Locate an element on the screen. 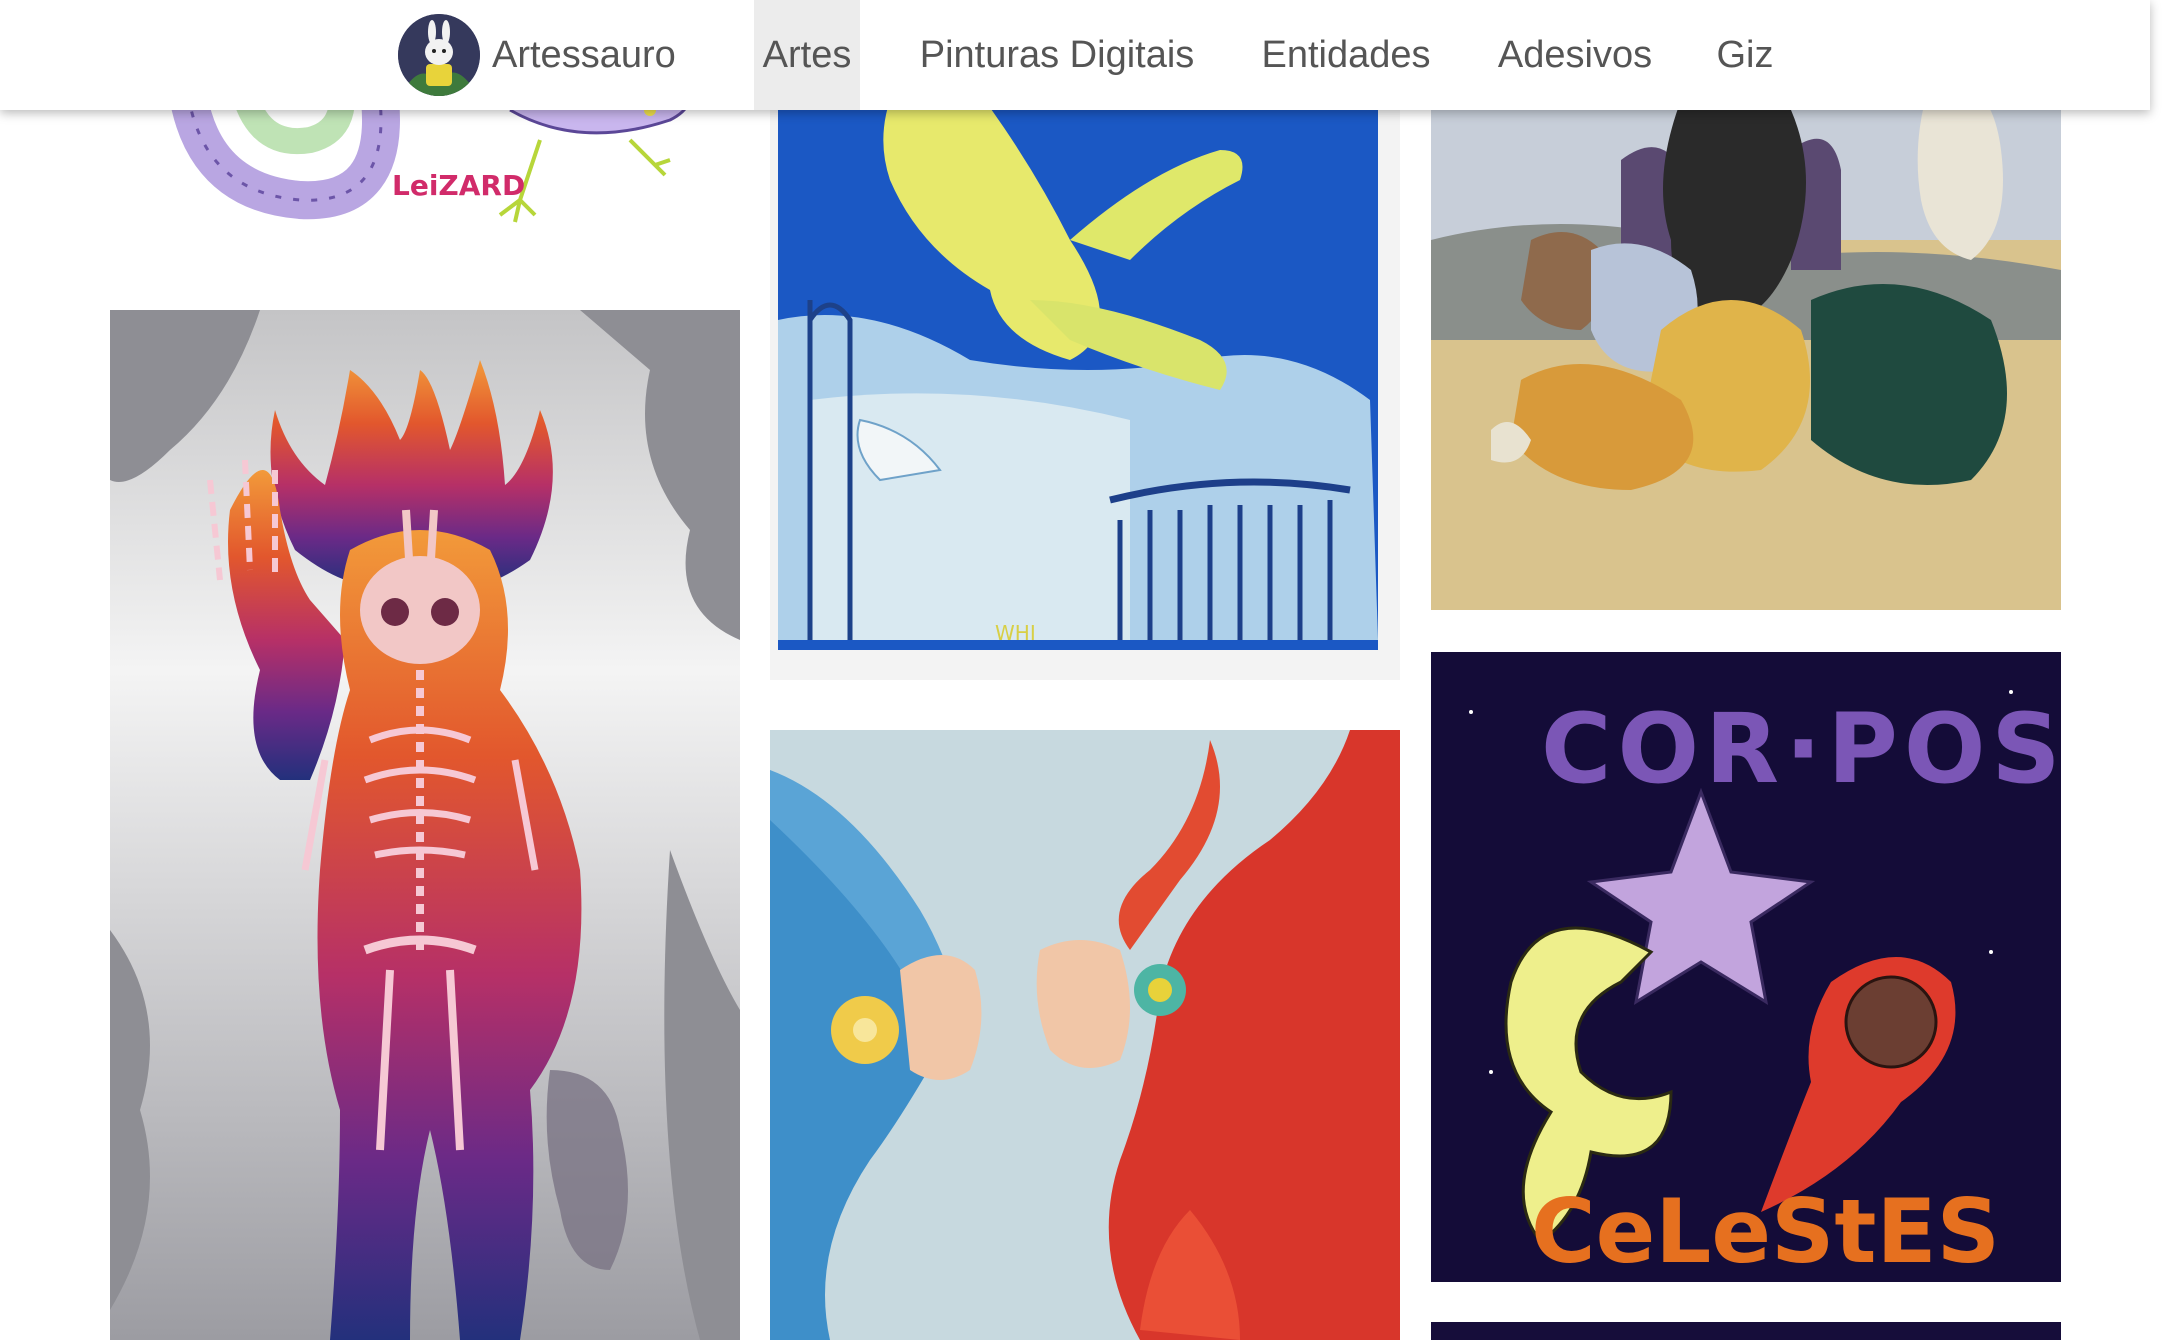 The image size is (2174, 1340). nav-item-artes: Artes is located at coordinates (807, 55).